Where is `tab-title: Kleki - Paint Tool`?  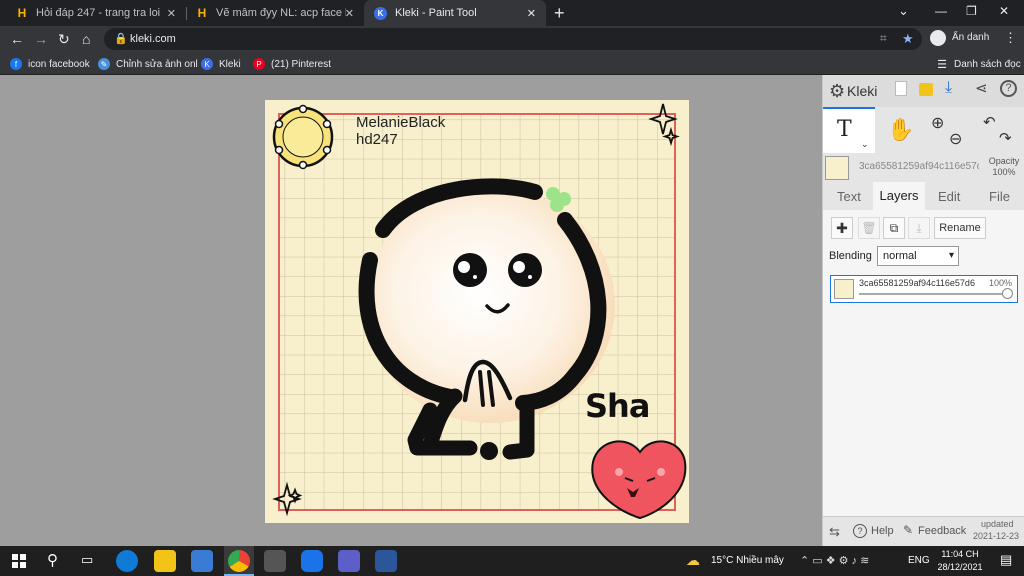
tab-title: Kleki - Paint Tool is located at coordinates (436, 13).